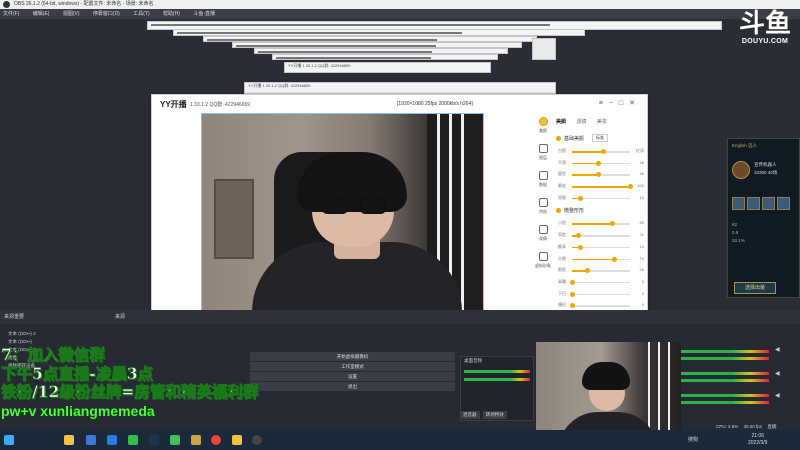 This screenshot has width=800, height=450. I want to click on slider-value: 100, so click(640, 186).